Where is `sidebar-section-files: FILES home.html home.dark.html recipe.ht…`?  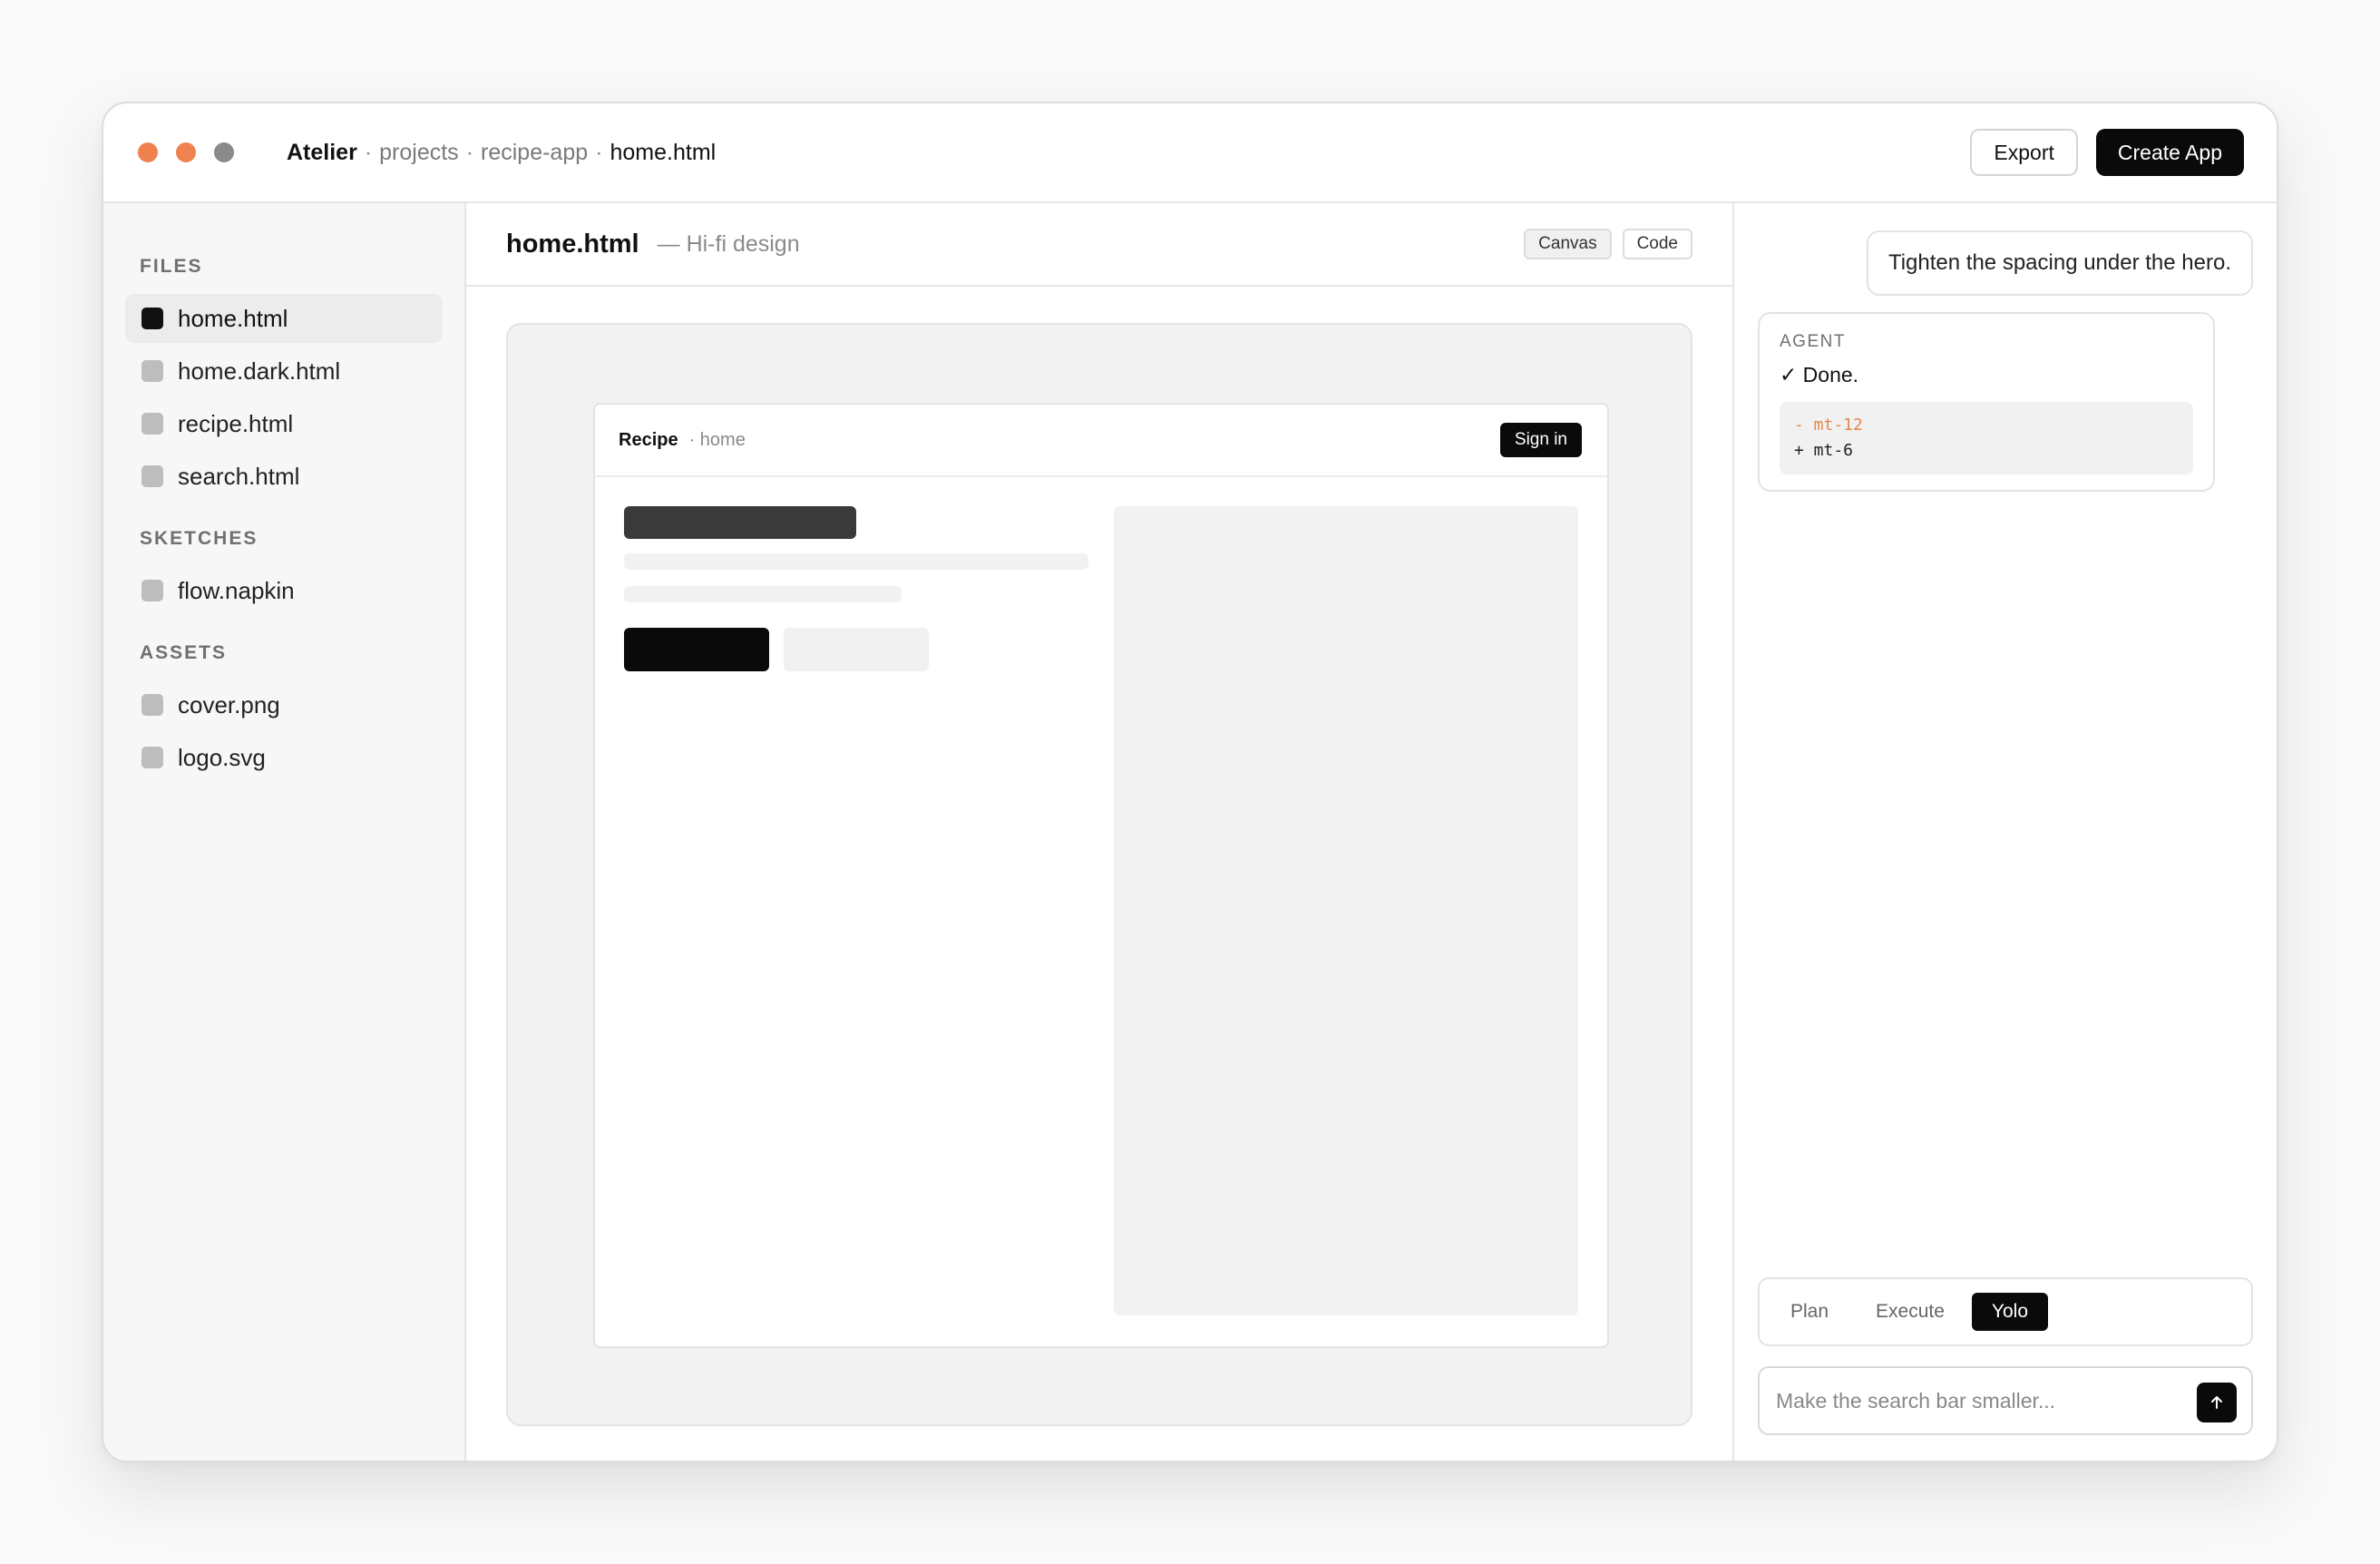 sidebar-section-files: FILES home.html home.dark.html recipe.ht… is located at coordinates (283, 378).